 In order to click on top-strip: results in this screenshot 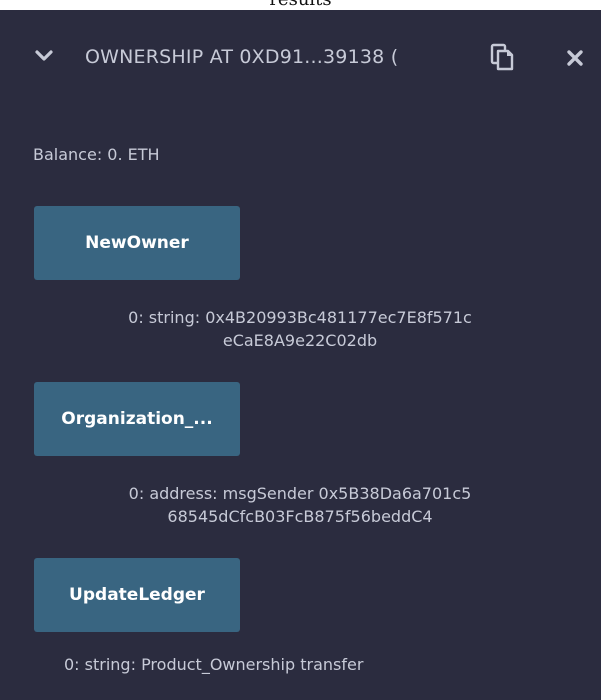, I will do `click(300, 5)`.